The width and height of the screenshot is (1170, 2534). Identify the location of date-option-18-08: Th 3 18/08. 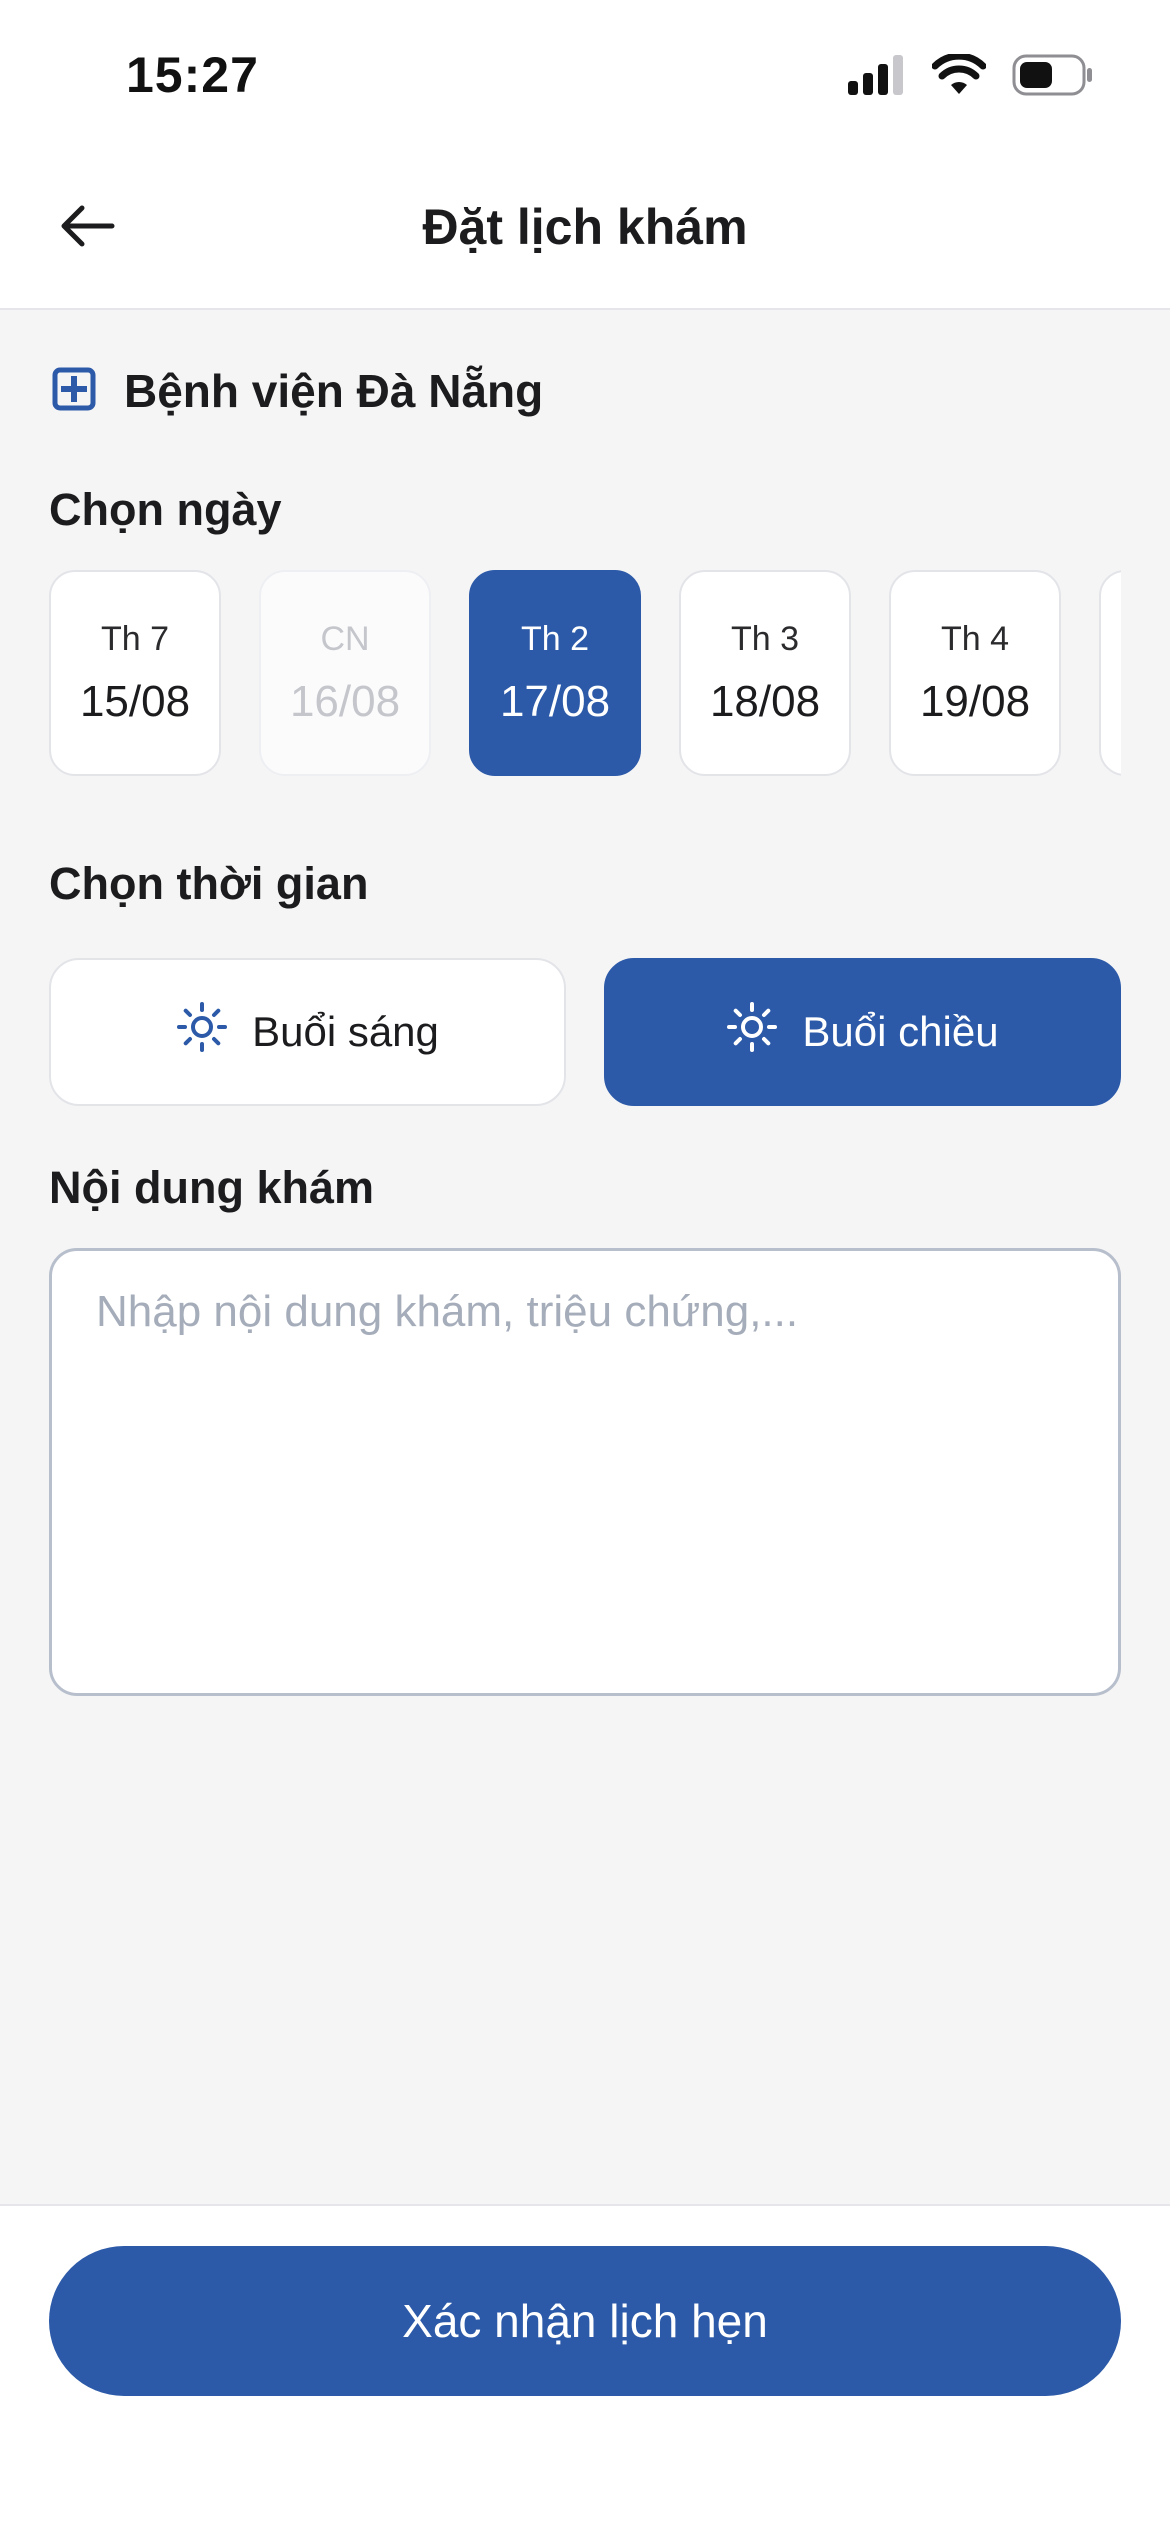
(765, 673).